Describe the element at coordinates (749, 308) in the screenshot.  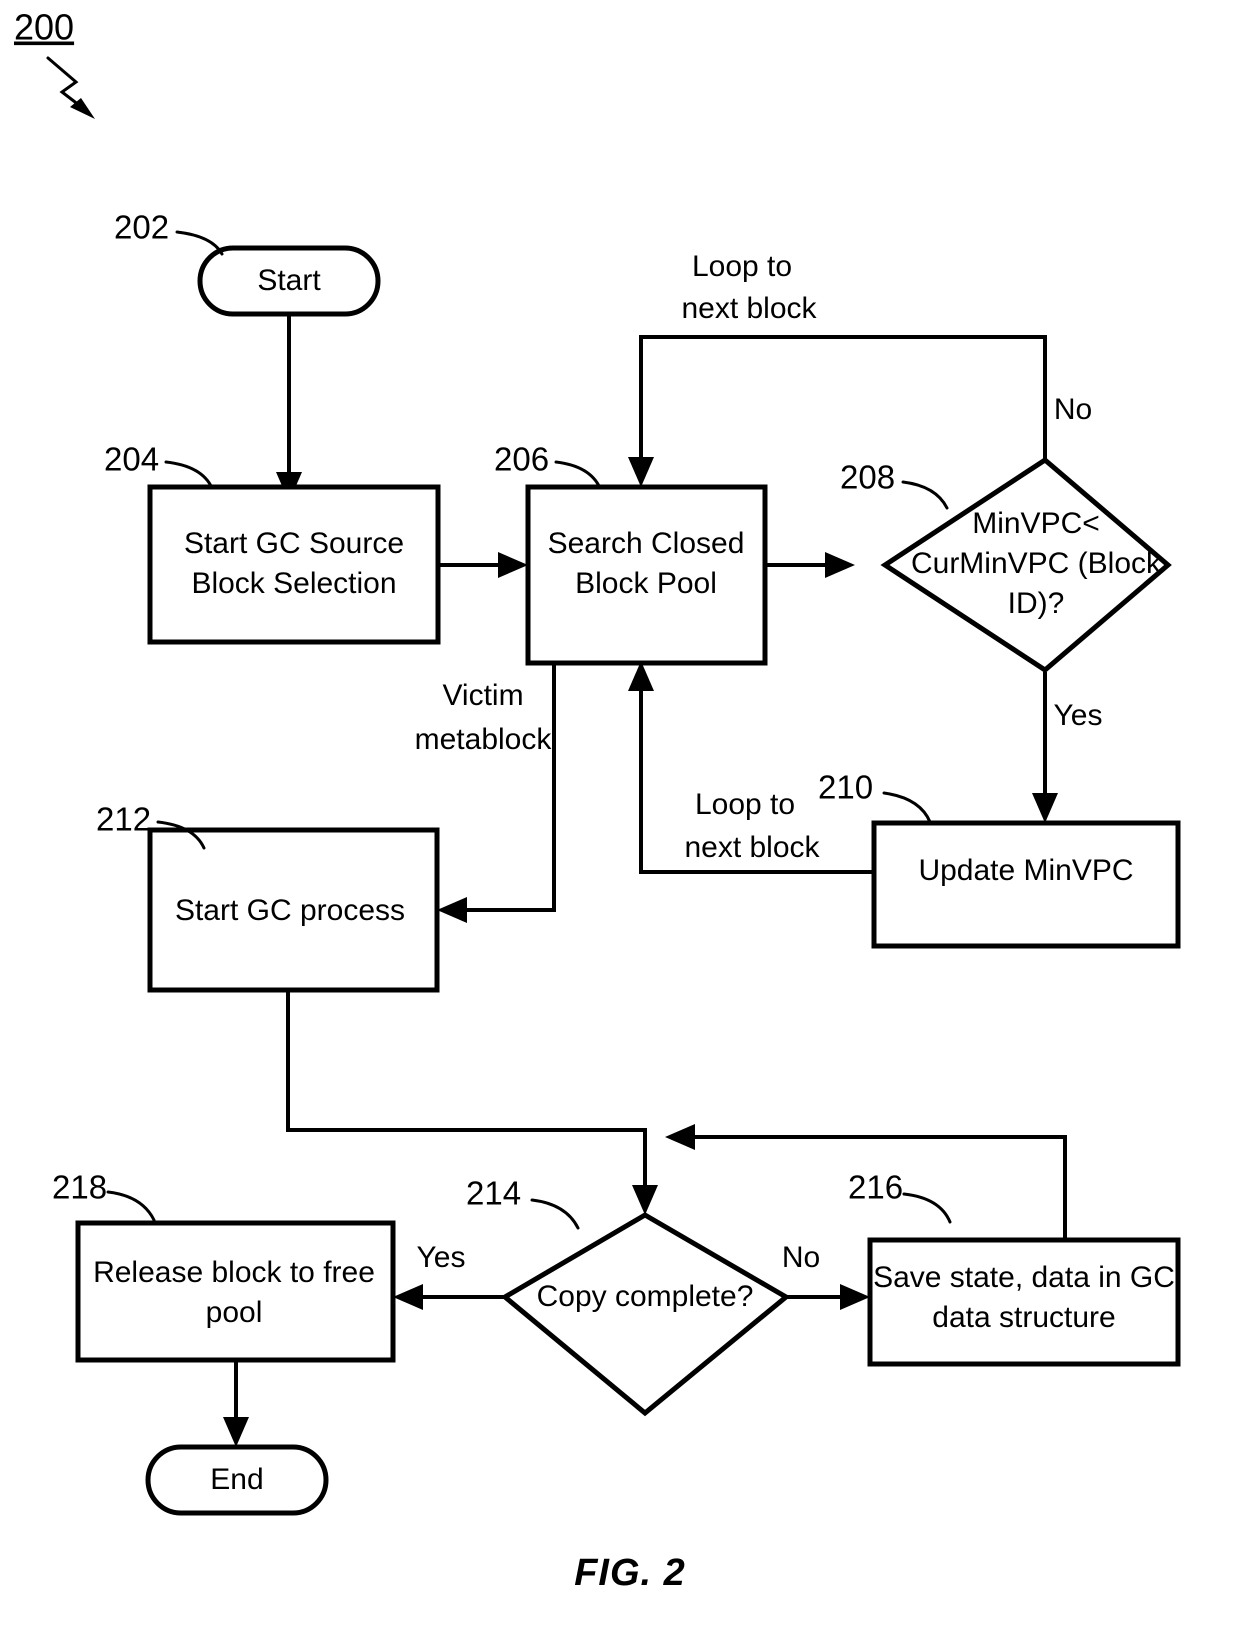
I see `edge-label-loop-top-line2: next block` at that location.